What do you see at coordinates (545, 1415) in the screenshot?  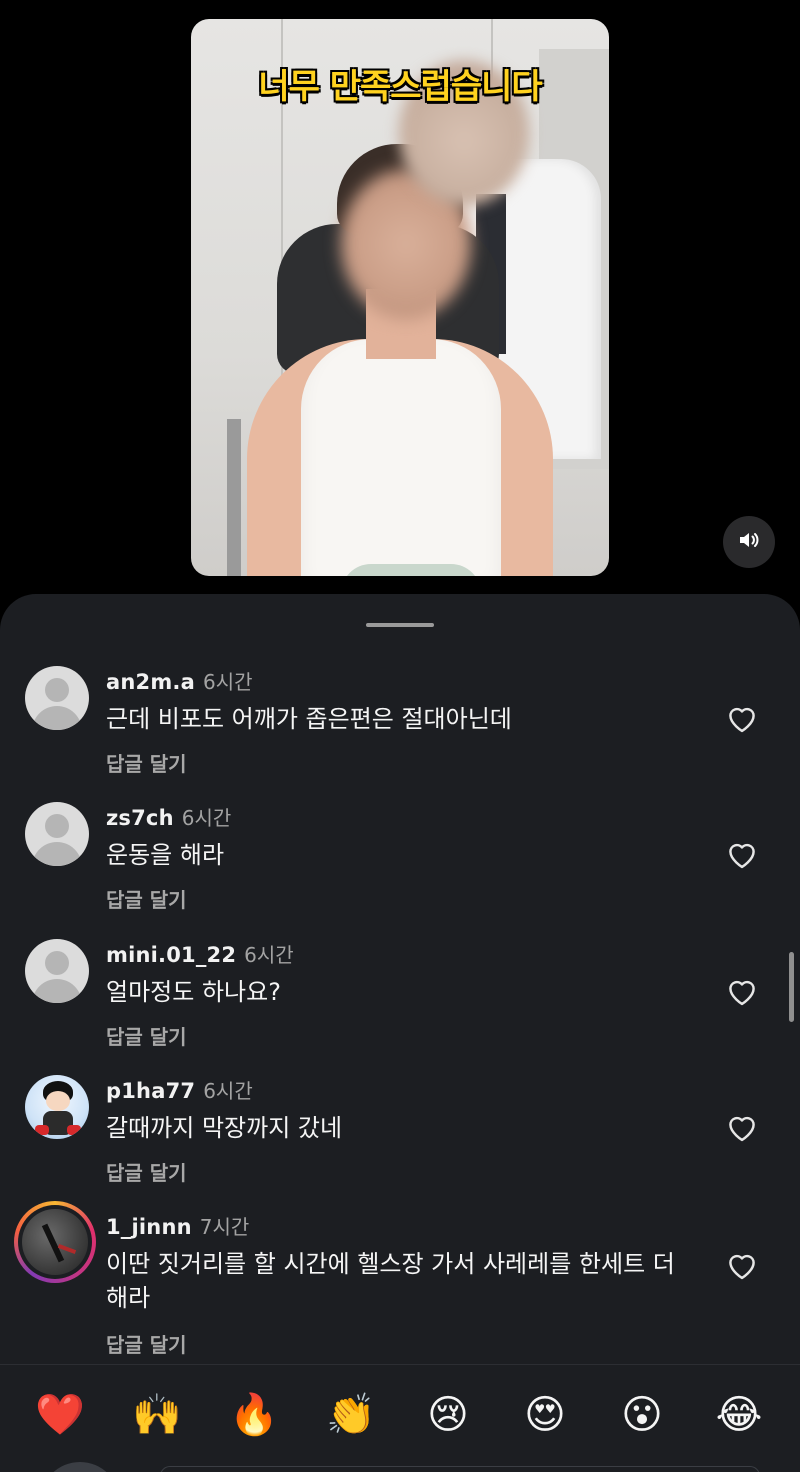 I see `emoji-heart-eyes: 😍` at bounding box center [545, 1415].